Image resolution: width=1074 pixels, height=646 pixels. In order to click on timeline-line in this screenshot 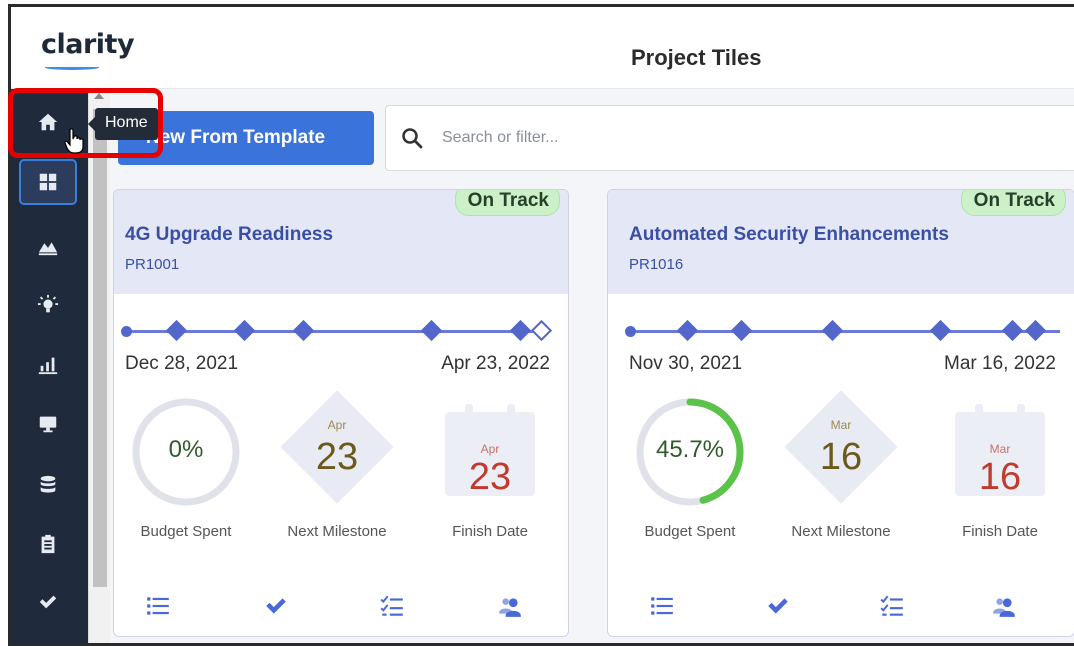, I will do `click(334, 331)`.